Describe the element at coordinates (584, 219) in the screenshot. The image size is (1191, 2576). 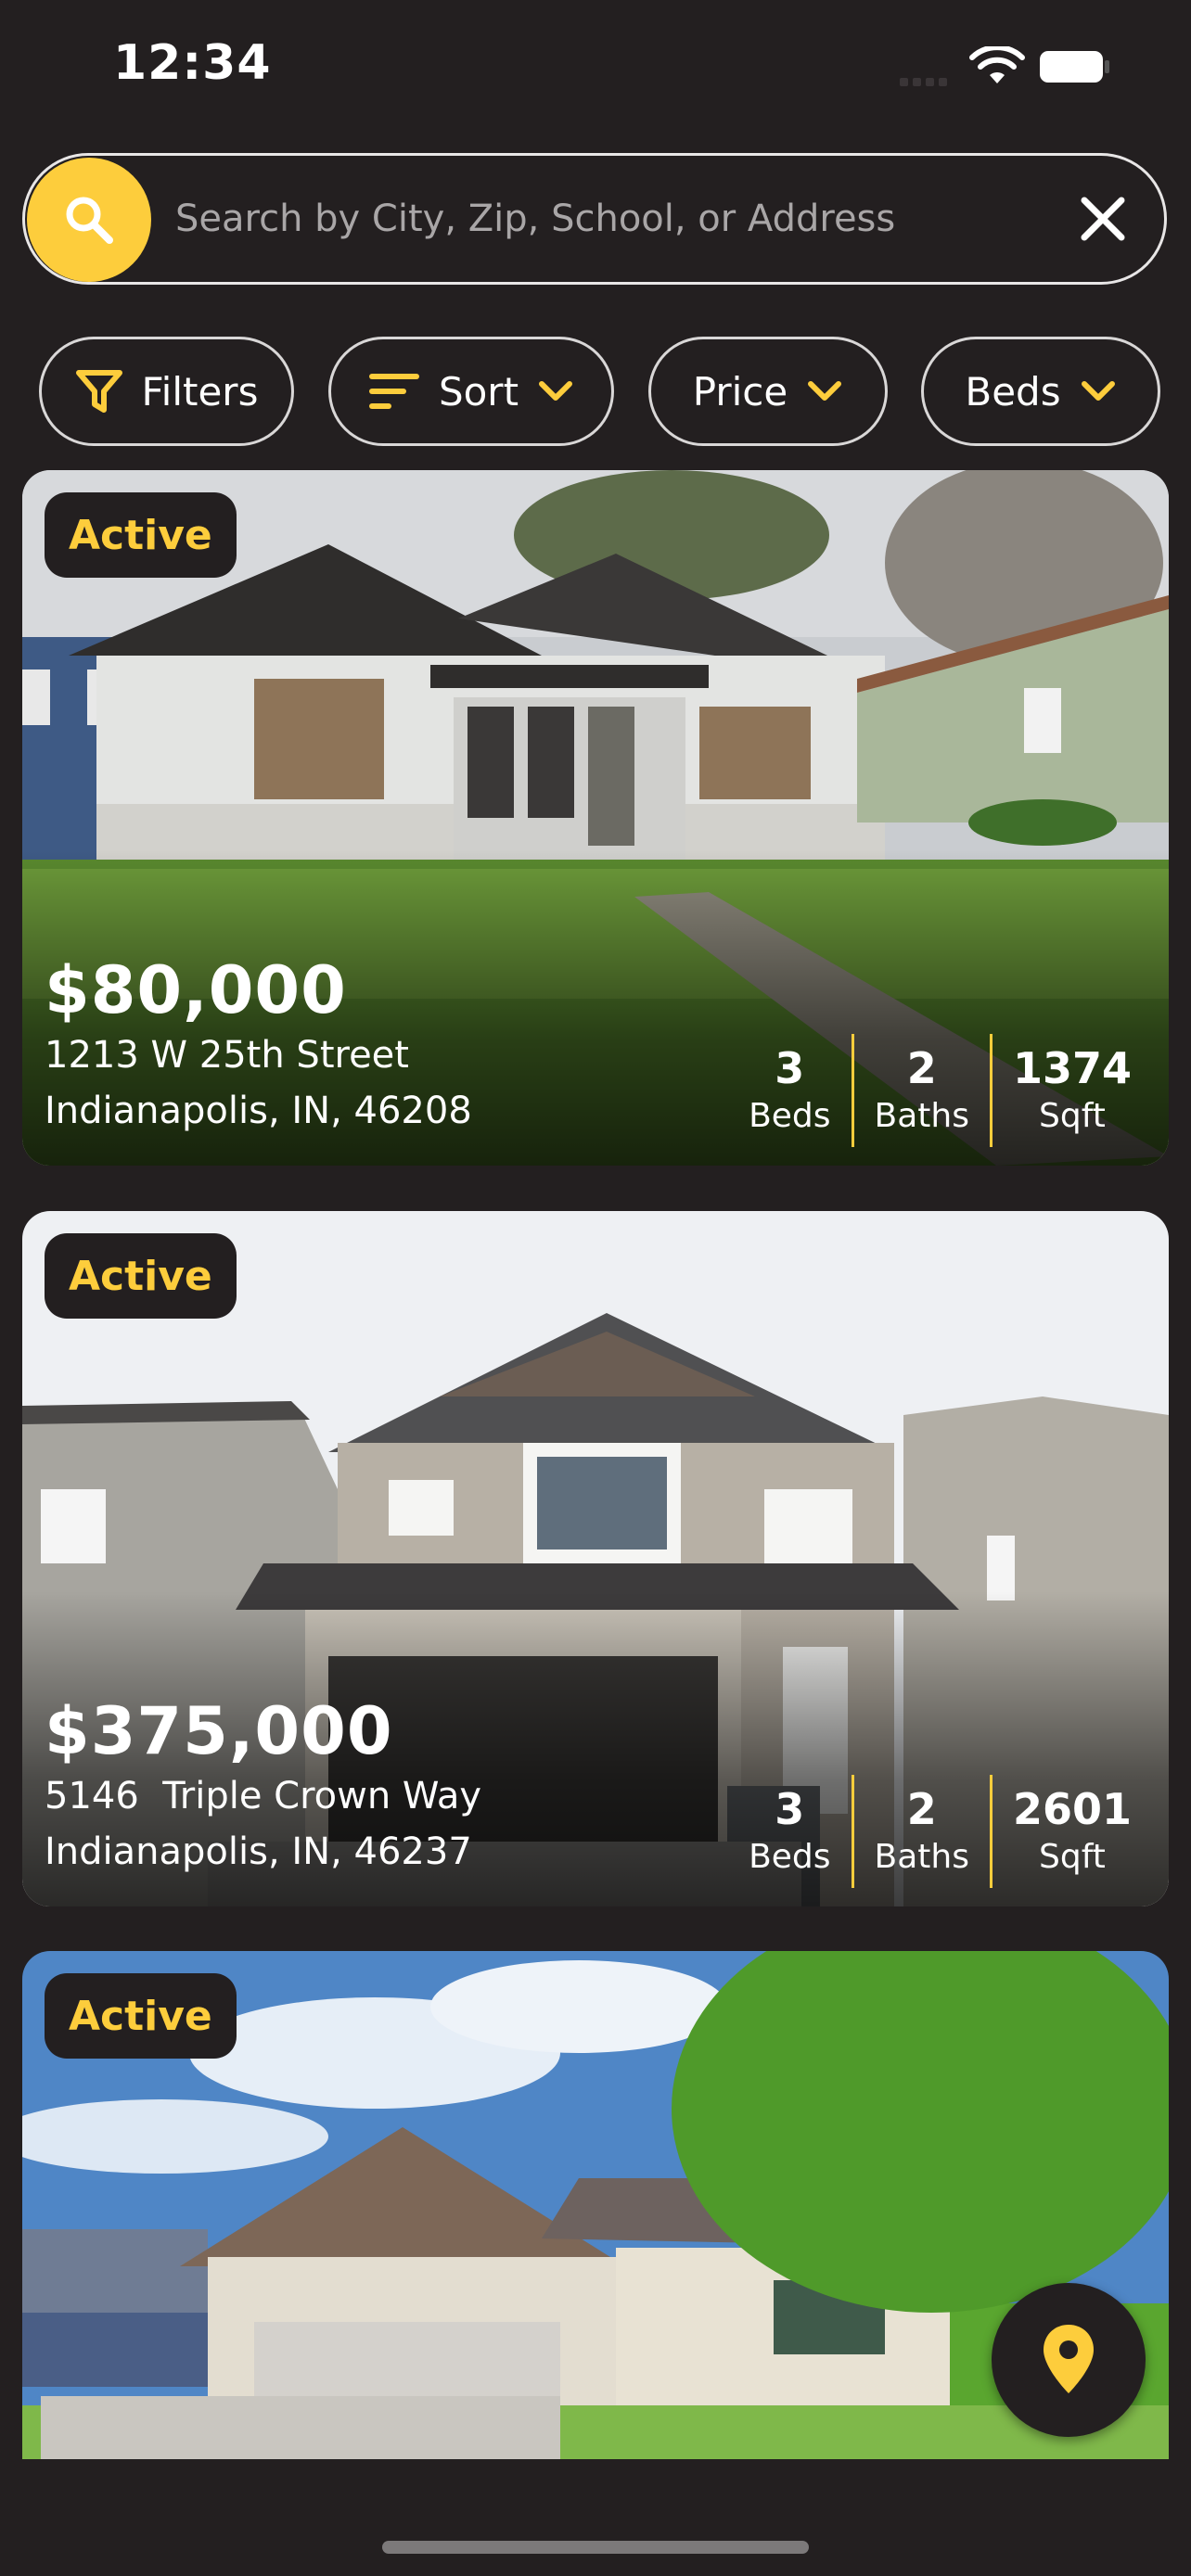
I see `search-input` at that location.